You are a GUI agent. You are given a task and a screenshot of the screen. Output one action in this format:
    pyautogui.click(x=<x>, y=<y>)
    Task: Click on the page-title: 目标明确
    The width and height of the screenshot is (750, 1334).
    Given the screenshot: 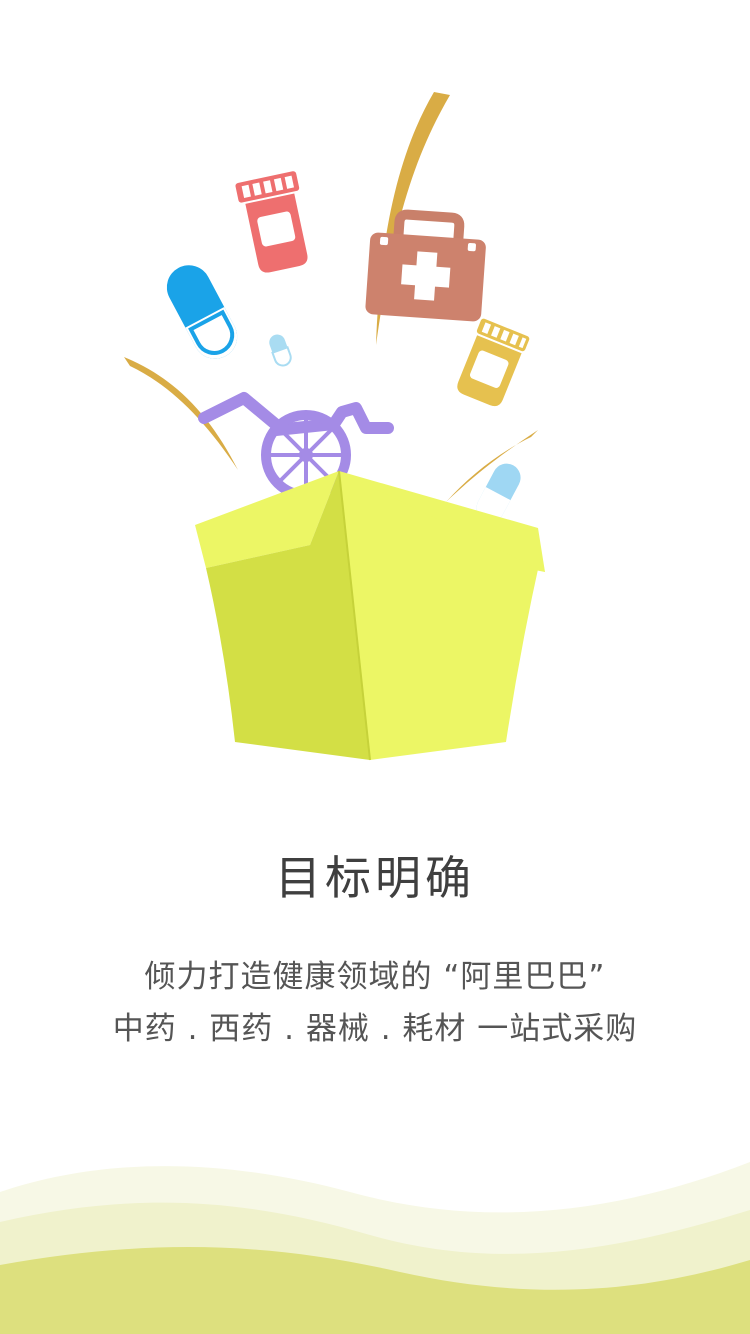 What is the action you would take?
    pyautogui.click(x=375, y=878)
    